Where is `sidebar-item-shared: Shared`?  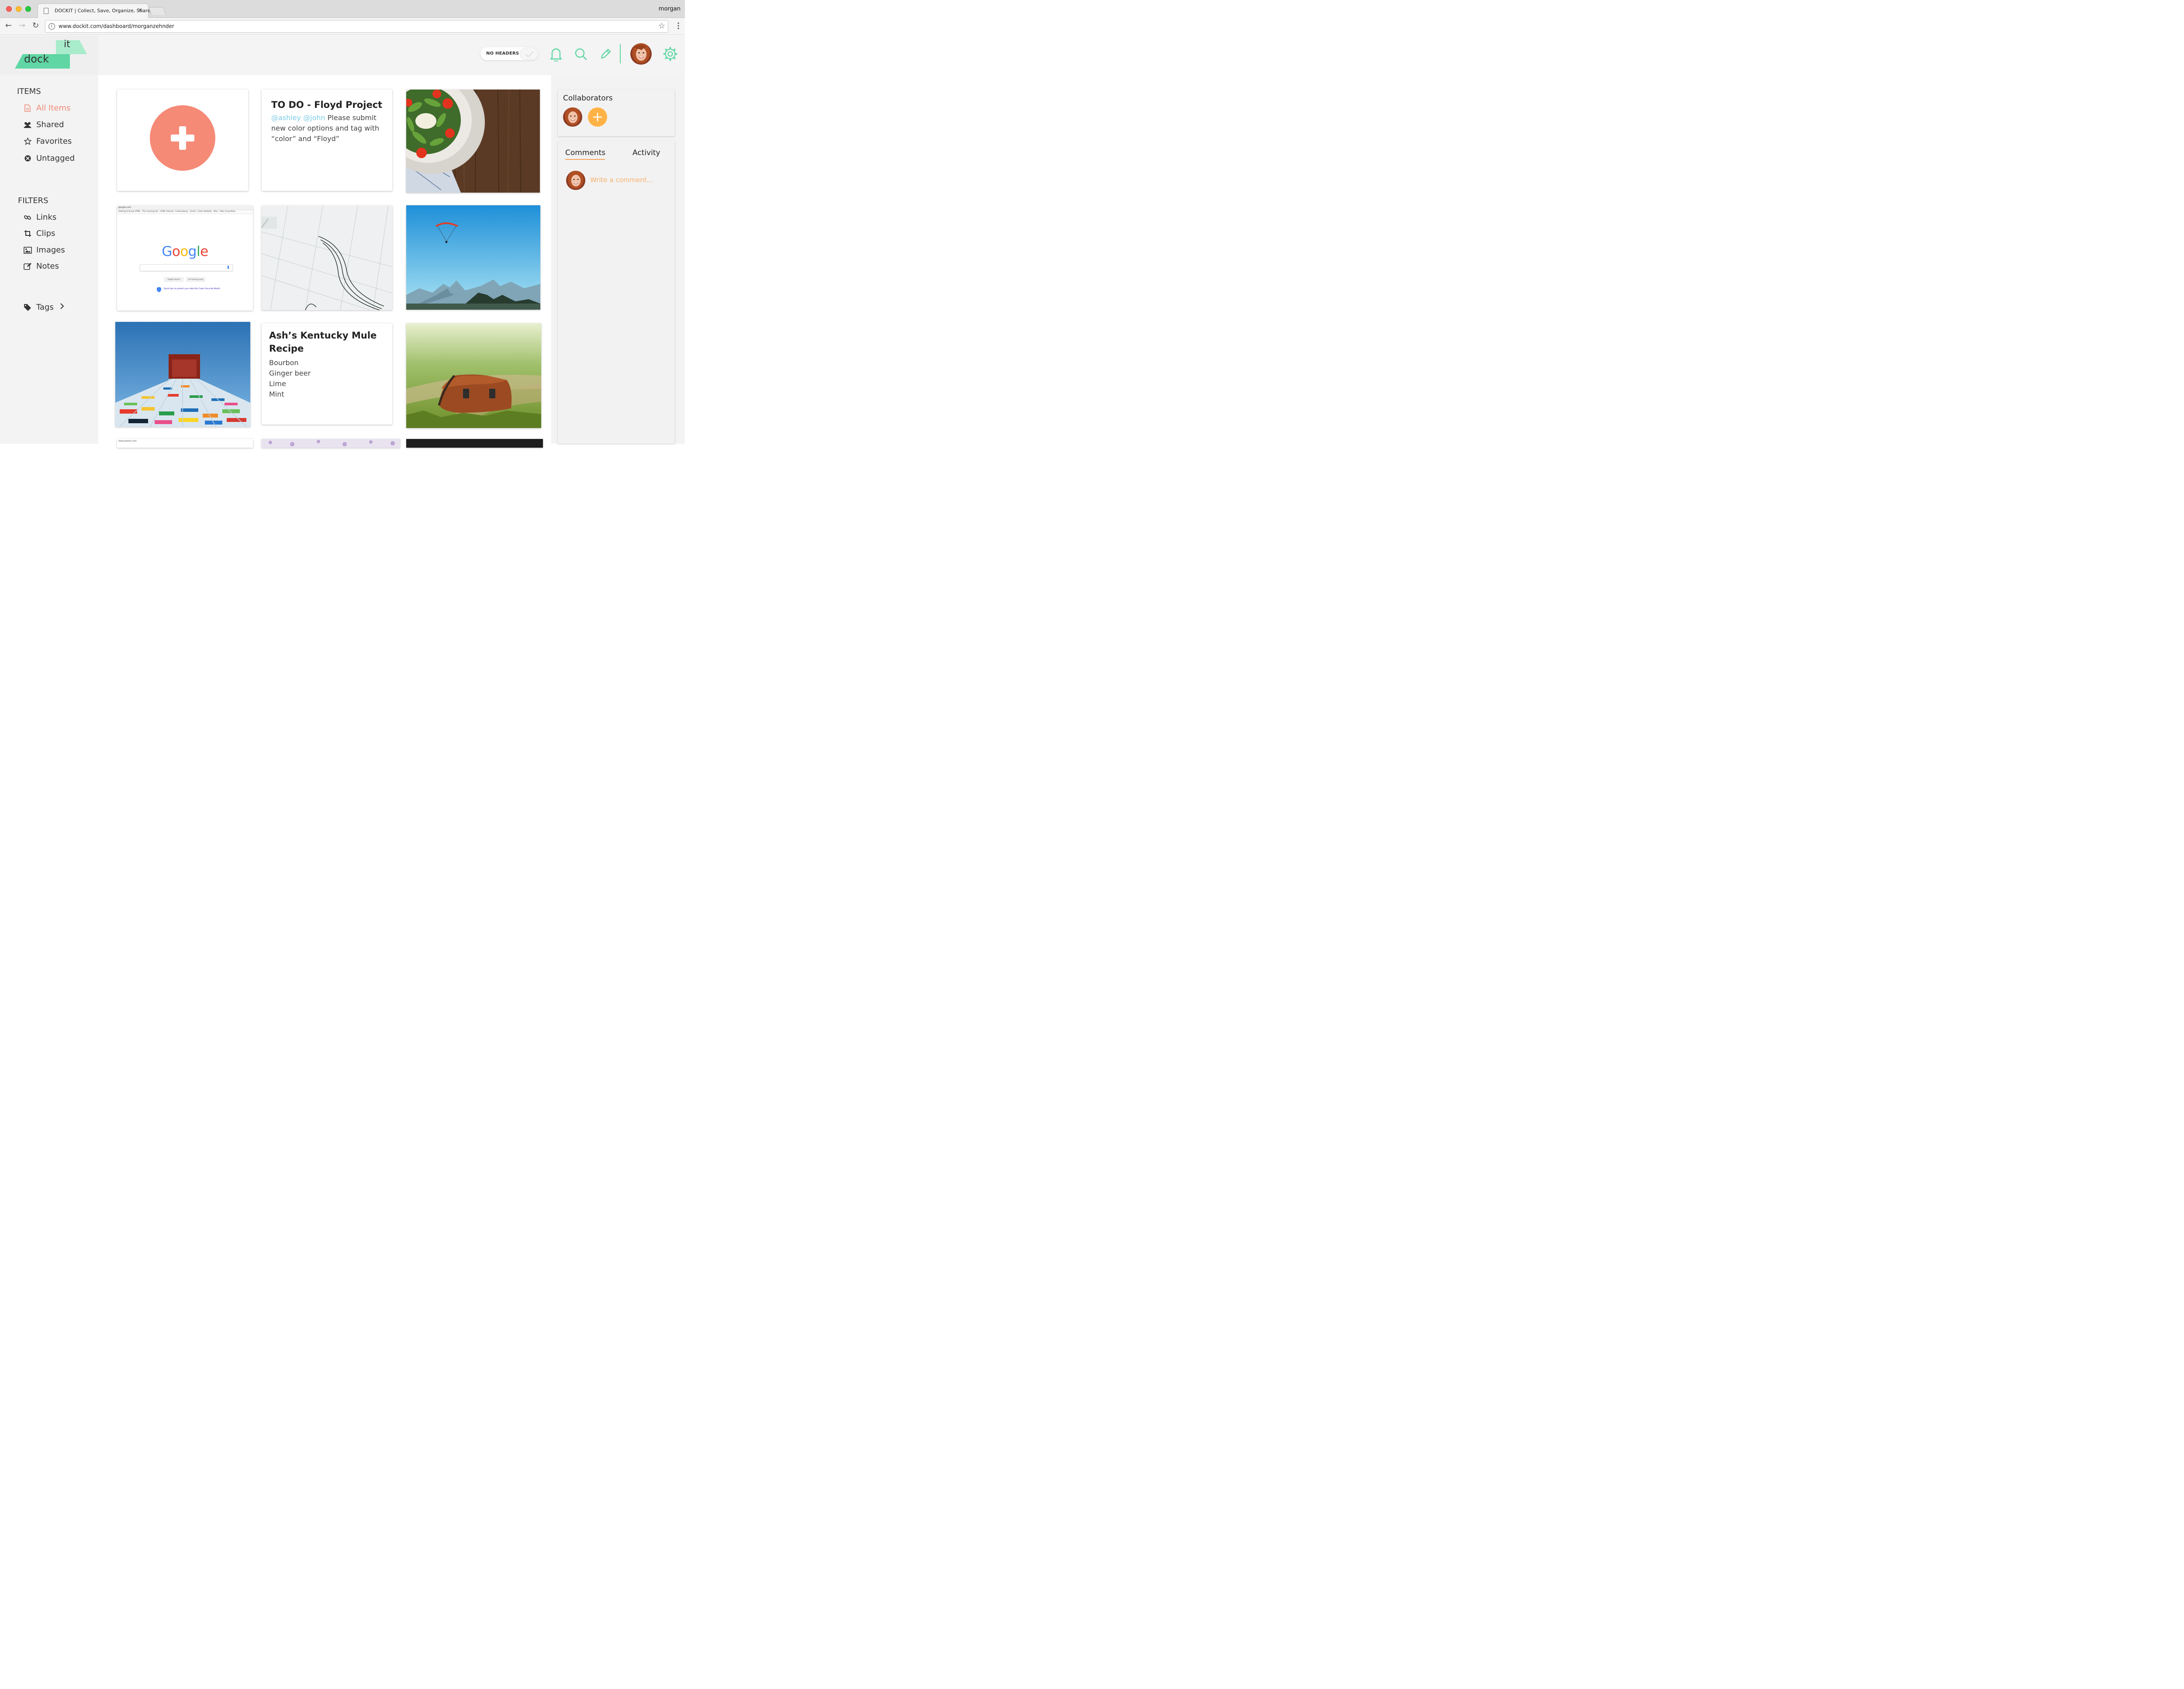 sidebar-item-shared: Shared is located at coordinates (43, 124).